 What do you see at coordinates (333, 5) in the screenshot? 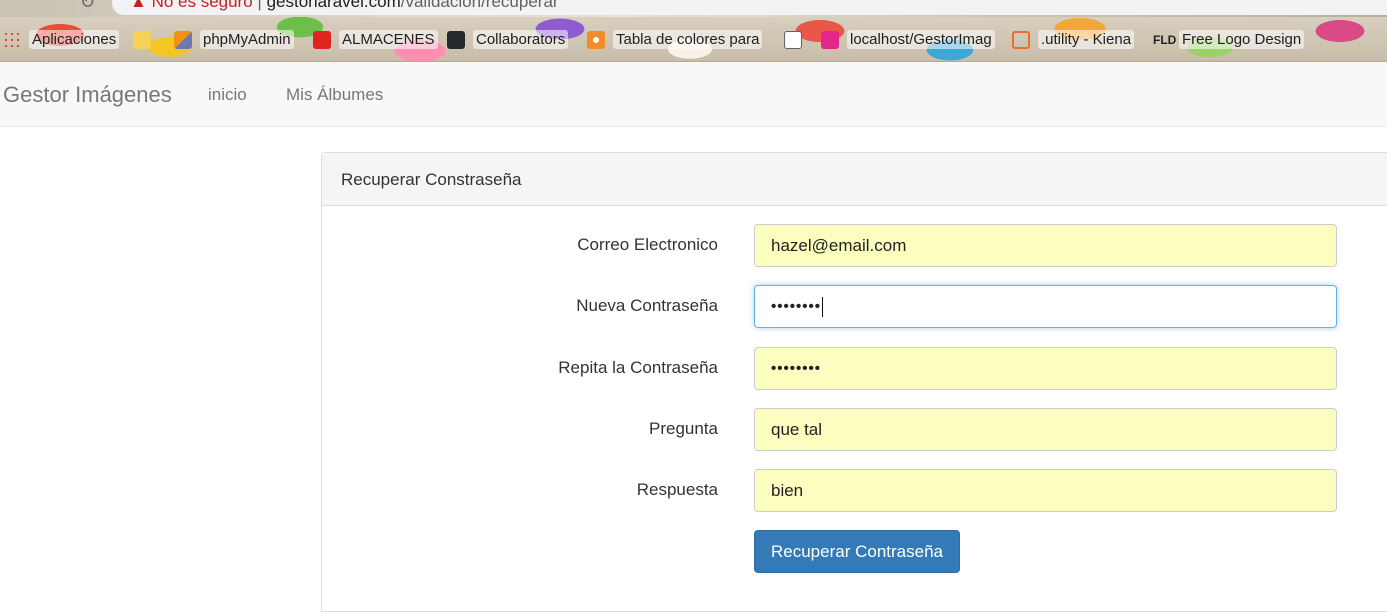
I see `address-host: gestorlaravel.com` at bounding box center [333, 5].